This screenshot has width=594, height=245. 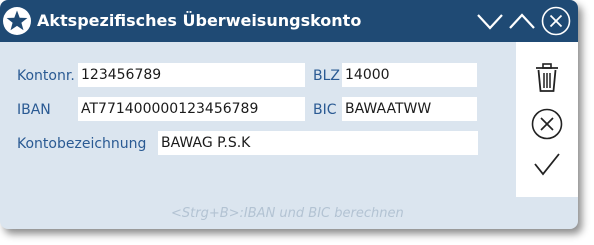 I want to click on blz-field, so click(x=409, y=75).